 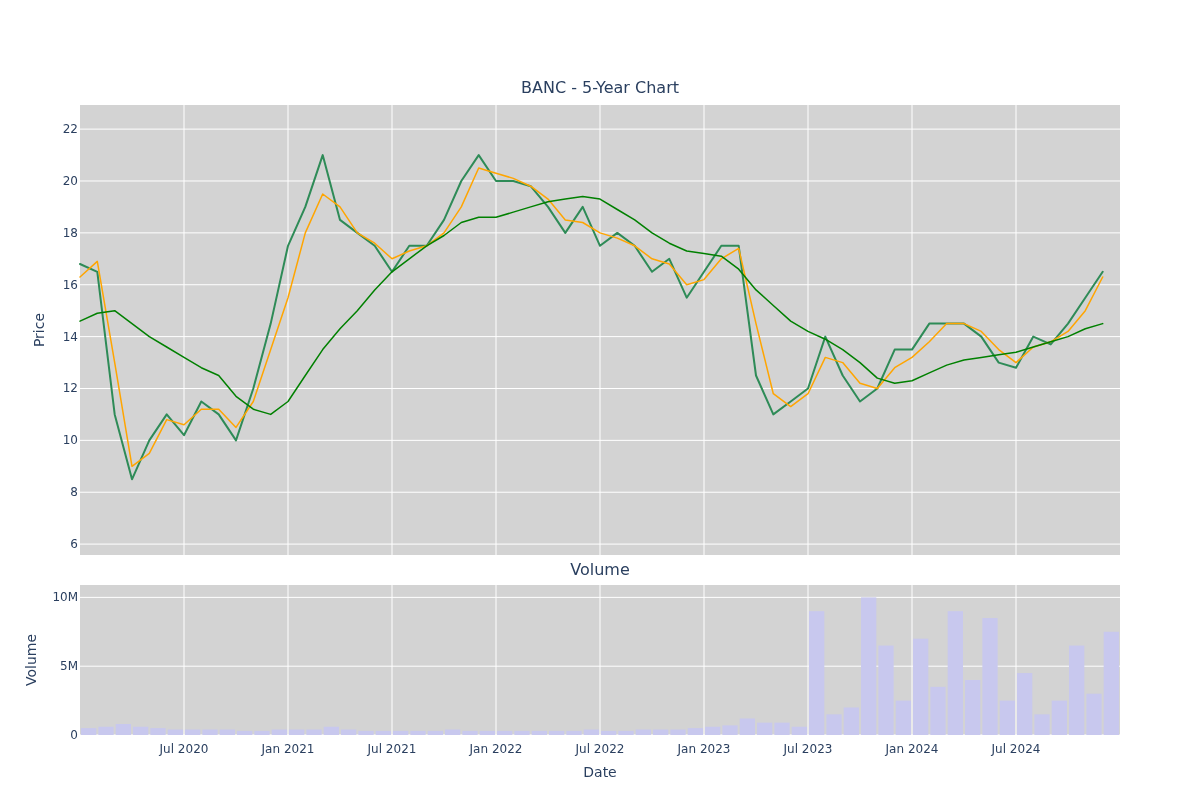 I want to click on axis-tick-label: Jul 2024, so click(x=1016, y=749).